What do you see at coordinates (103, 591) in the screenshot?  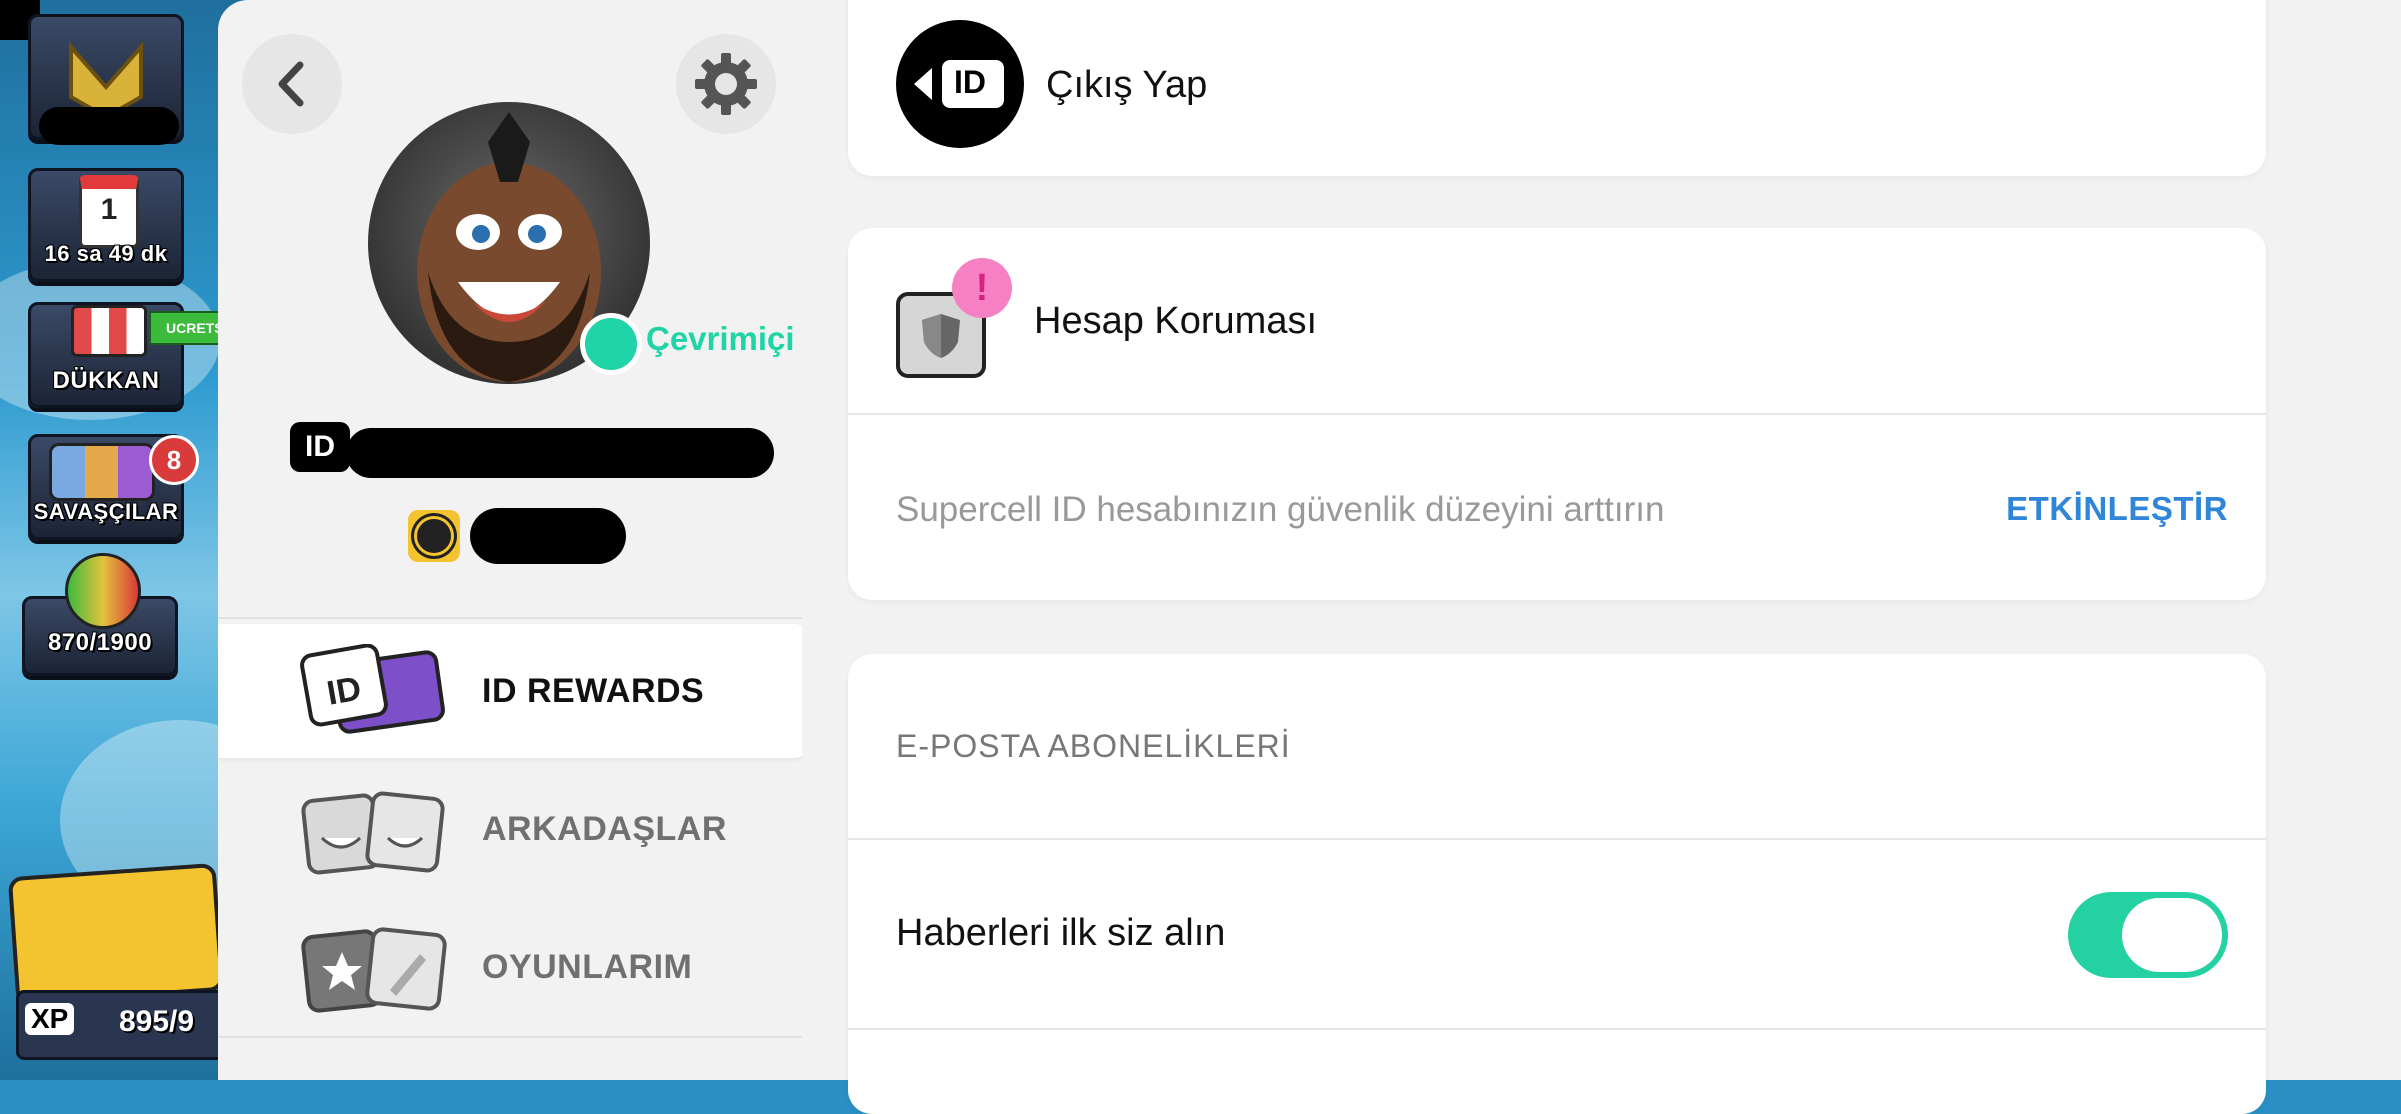 I see `brawler-portrait-icon` at bounding box center [103, 591].